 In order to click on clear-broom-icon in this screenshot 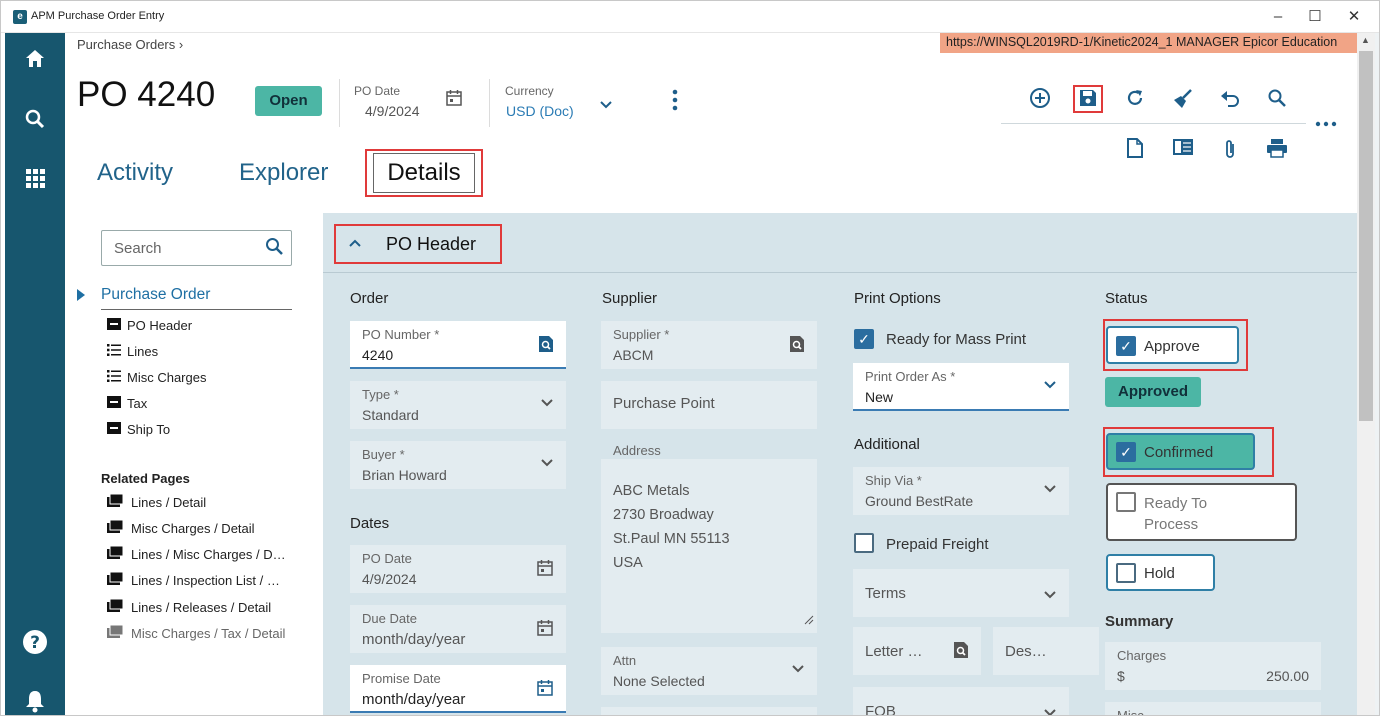, I will do `click(1183, 102)`.